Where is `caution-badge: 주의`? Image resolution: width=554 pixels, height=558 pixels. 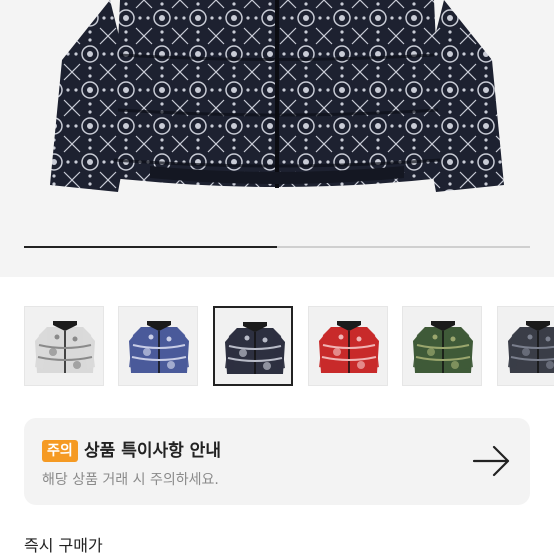 caution-badge: 주의 is located at coordinates (60, 451).